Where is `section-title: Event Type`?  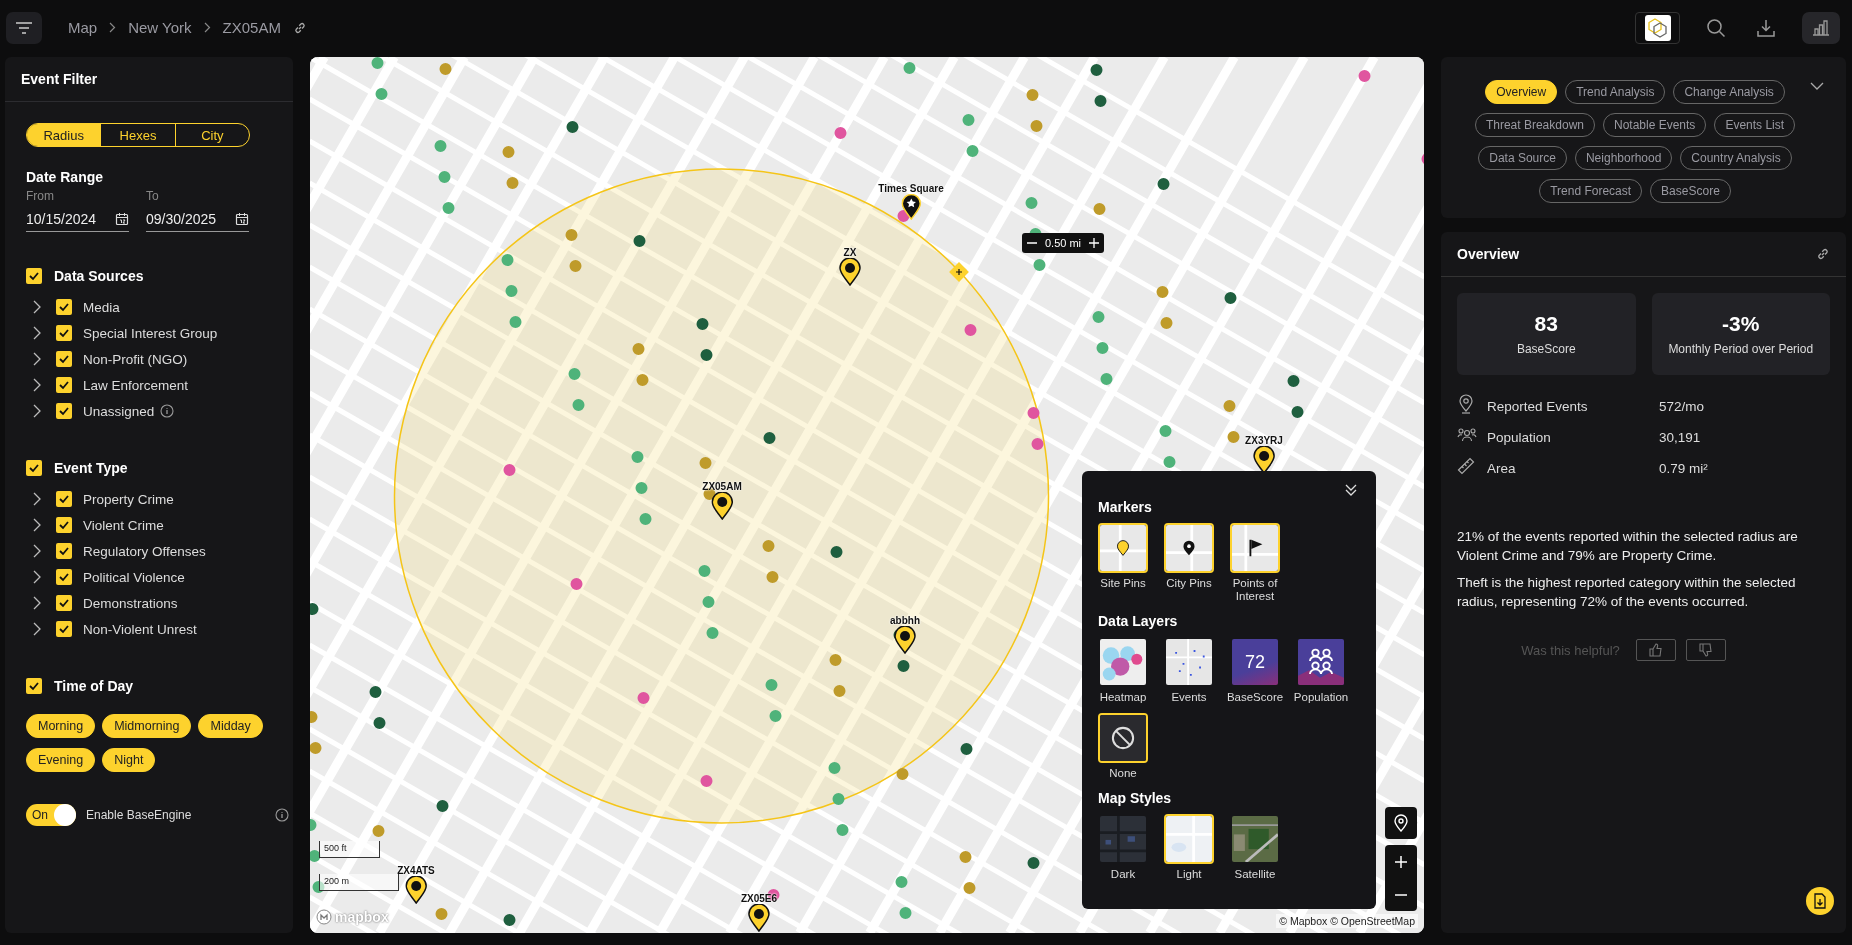 section-title: Event Type is located at coordinates (91, 468).